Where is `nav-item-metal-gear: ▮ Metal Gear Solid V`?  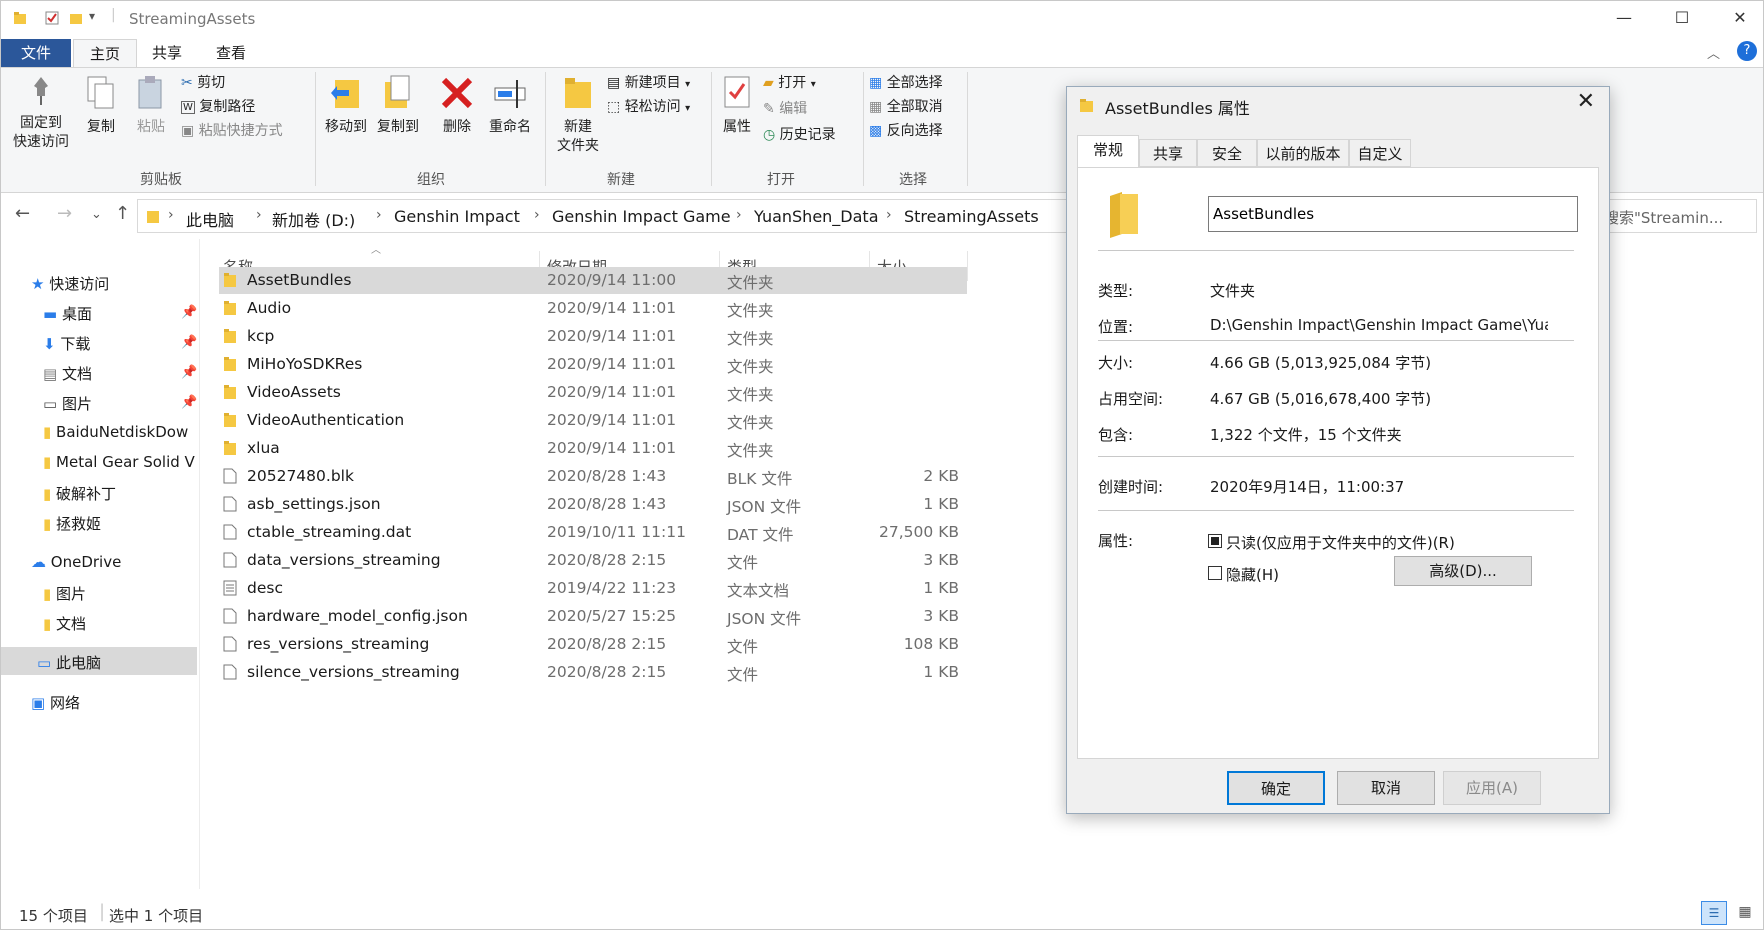 nav-item-metal-gear: ▮ Metal Gear Solid V is located at coordinates (120, 462).